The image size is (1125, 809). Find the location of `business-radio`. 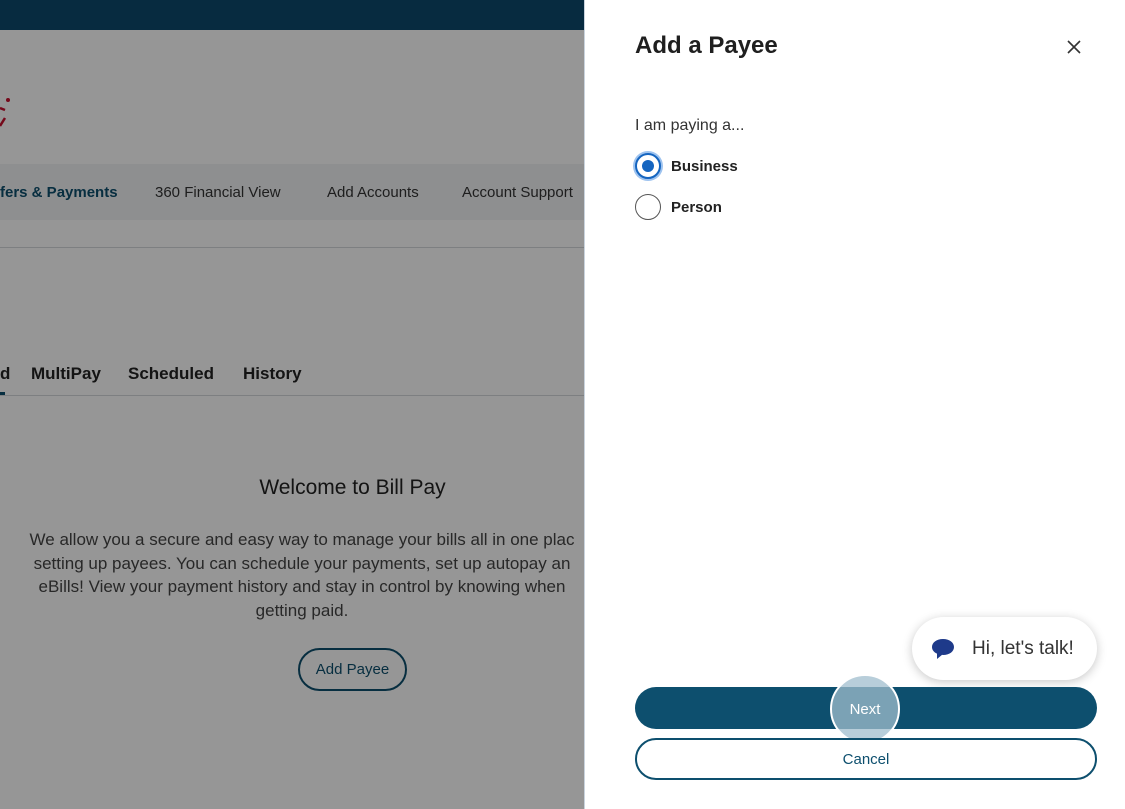

business-radio is located at coordinates (648, 166).